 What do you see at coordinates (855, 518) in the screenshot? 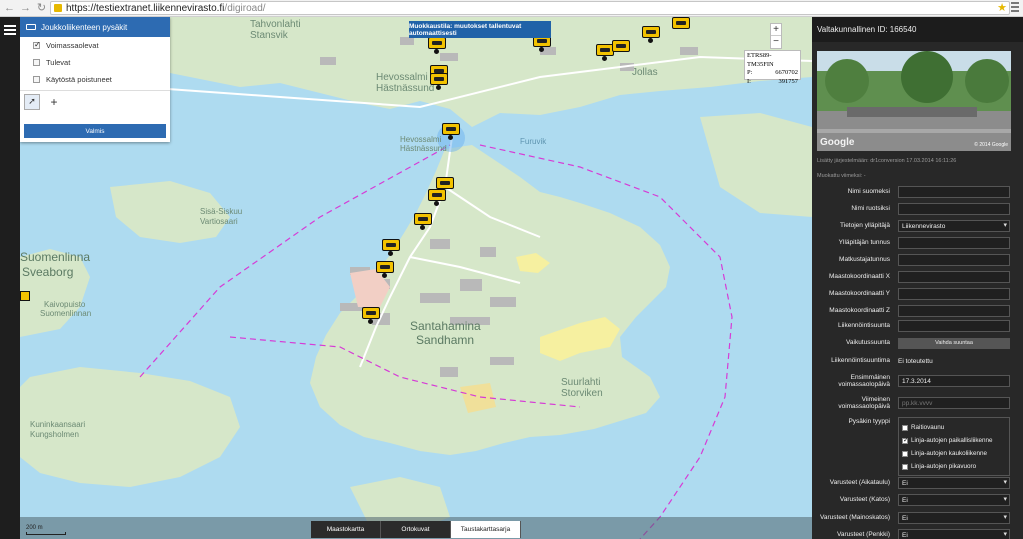
I see `field-label: Varusteet (Mainoskatos)` at bounding box center [855, 518].